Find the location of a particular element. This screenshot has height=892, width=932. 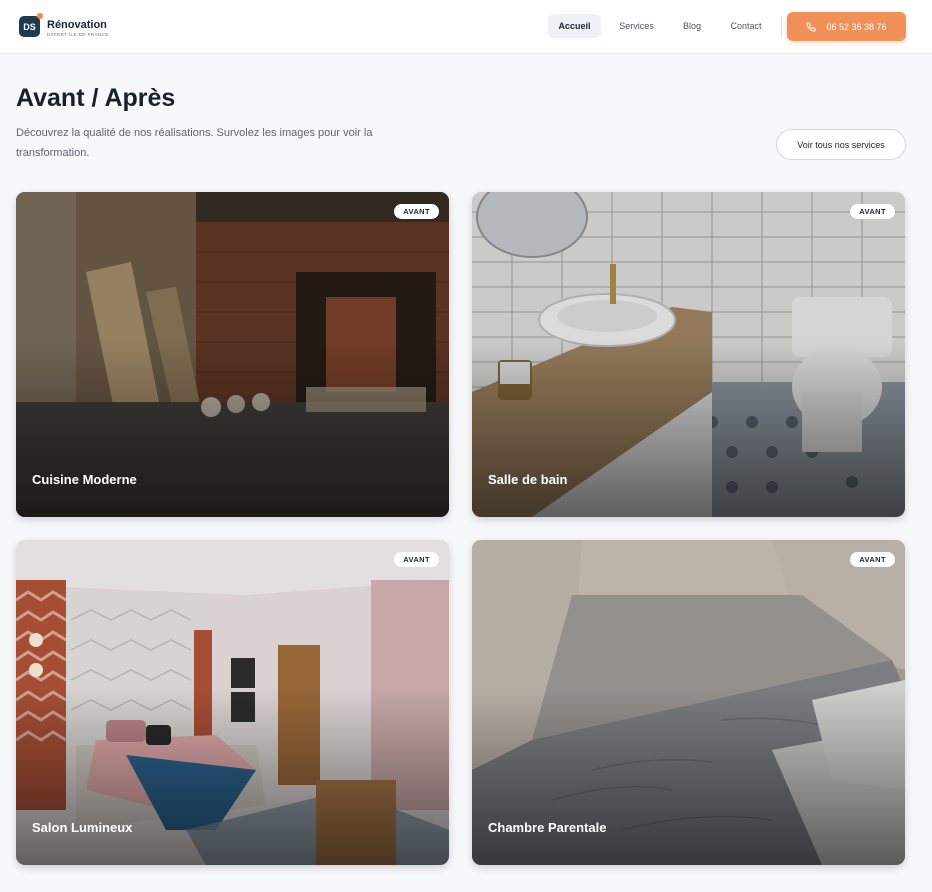

card-title: Salon Lumineux is located at coordinates (82, 827).